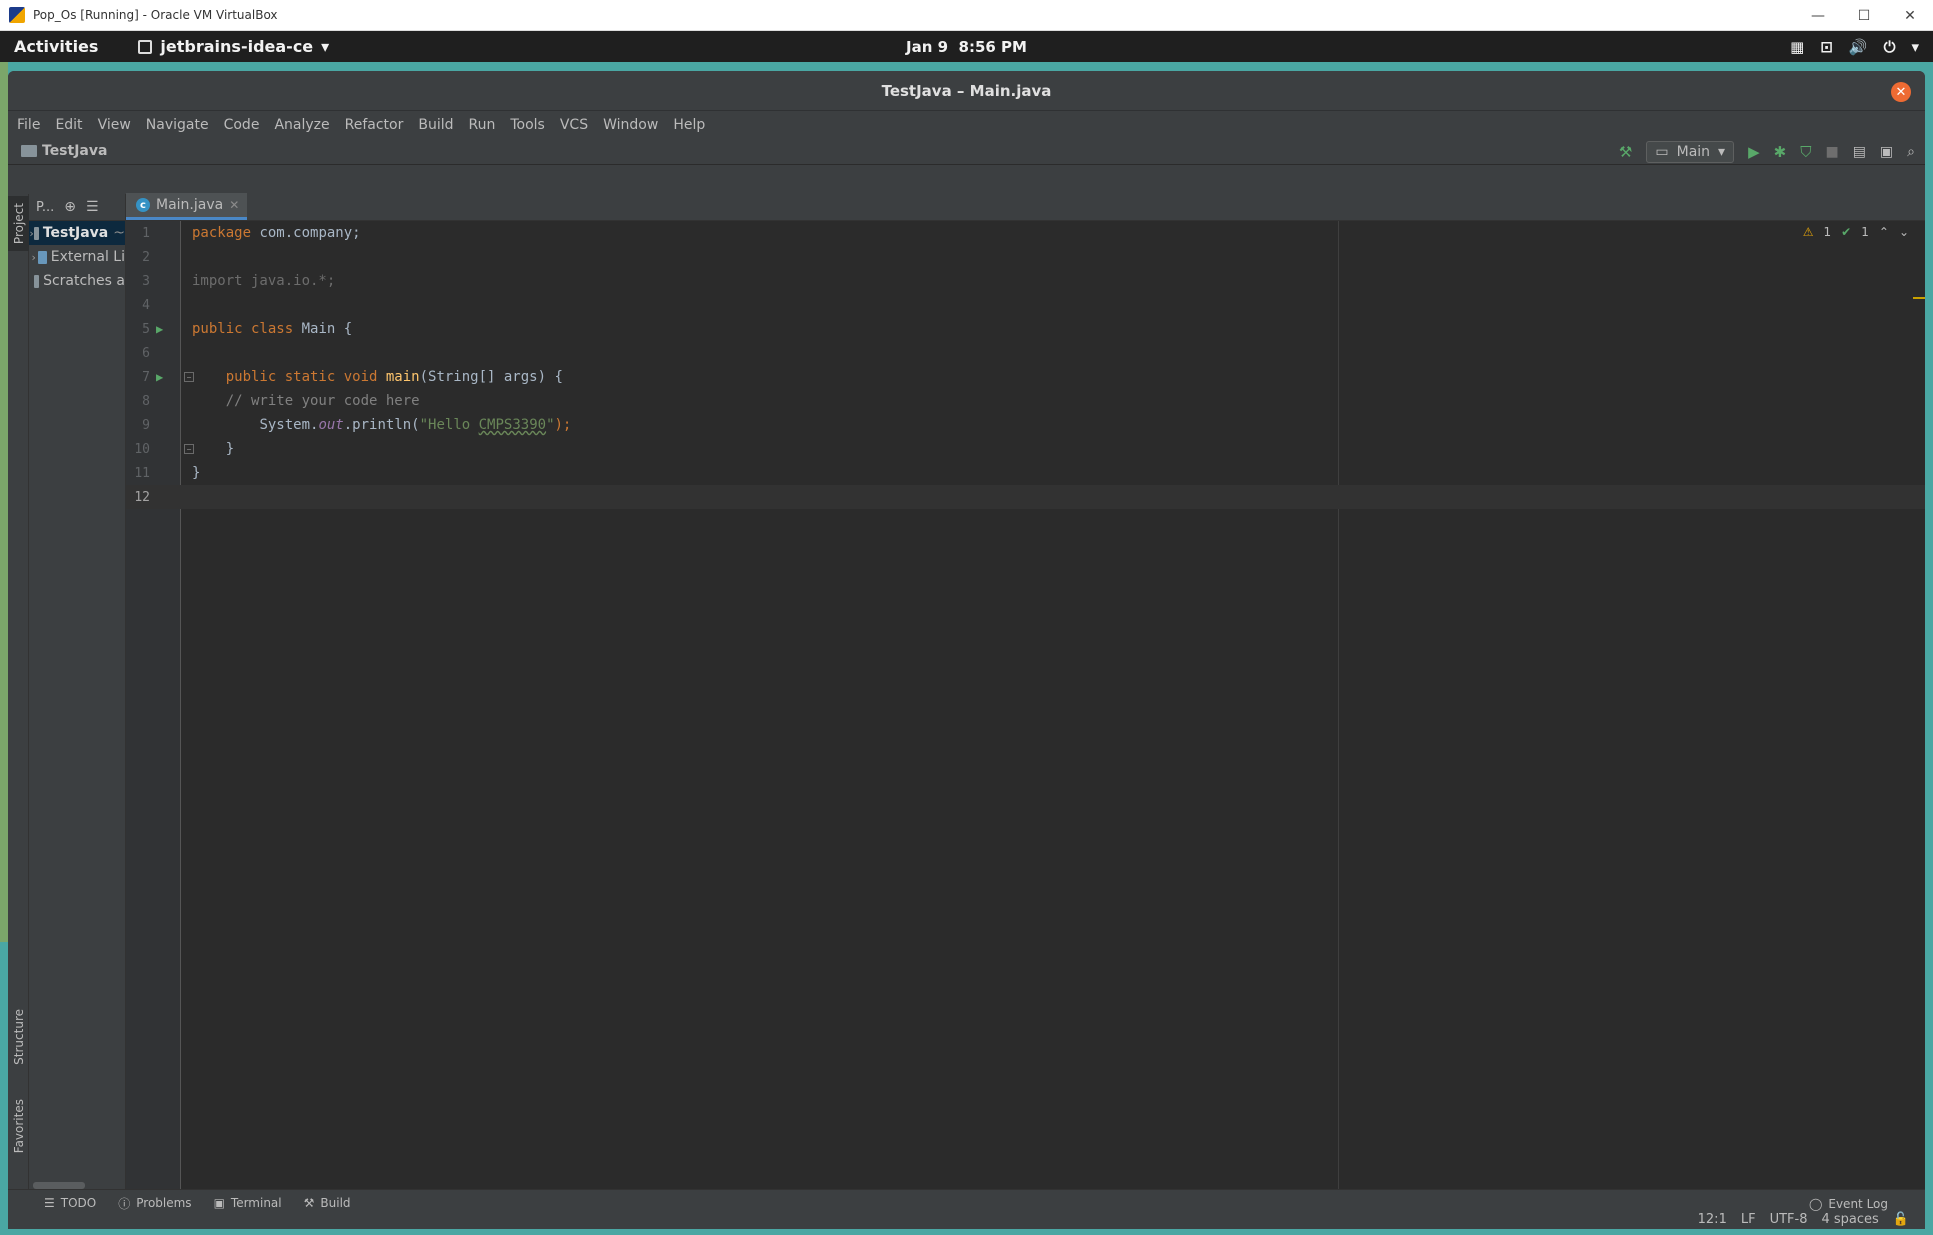 The height and width of the screenshot is (1235, 1933). Describe the element at coordinates (1858, 47) in the screenshot. I see `volume-icon: 🔊` at that location.